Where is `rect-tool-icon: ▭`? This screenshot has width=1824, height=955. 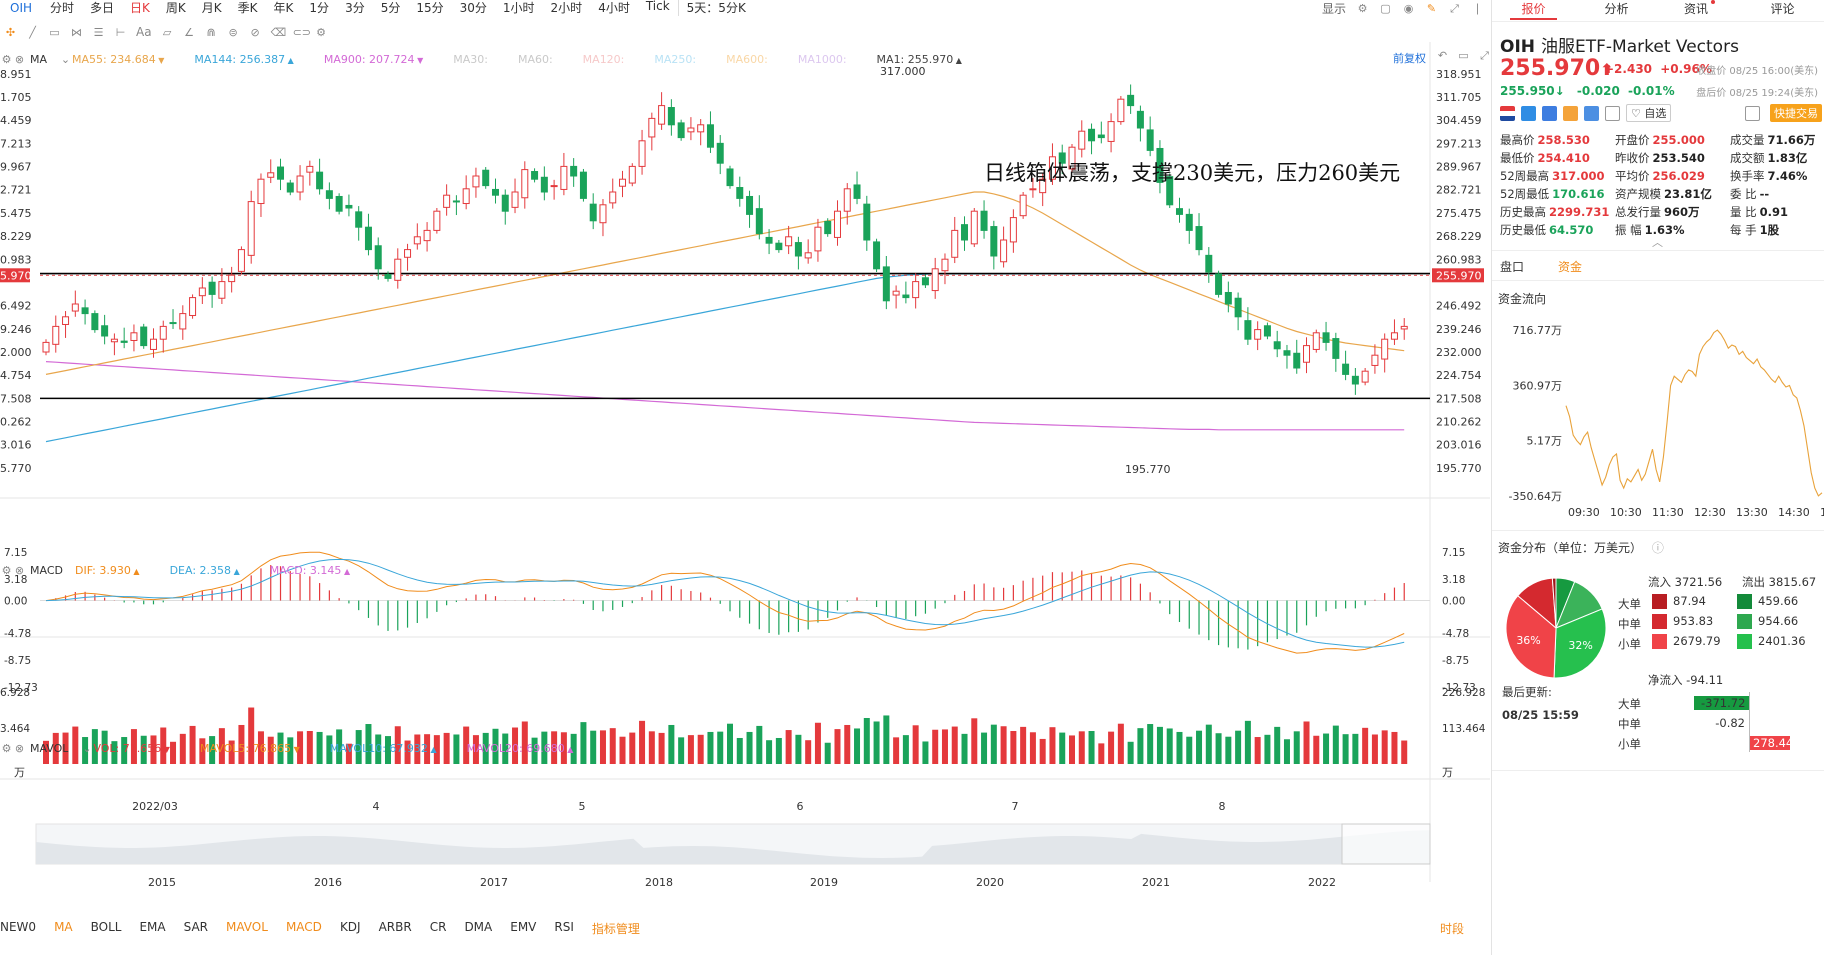 rect-tool-icon: ▭ is located at coordinates (54, 32).